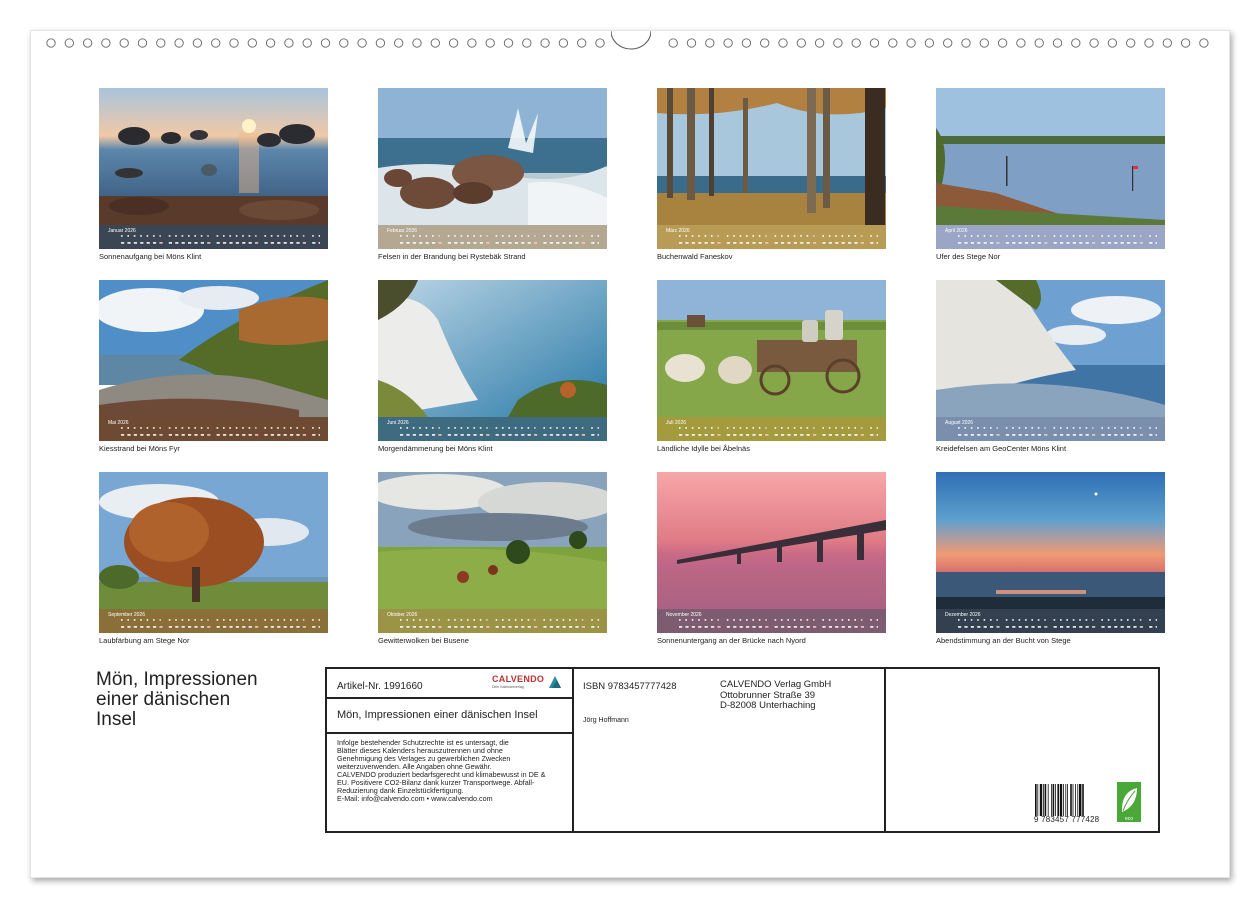 This screenshot has height=908, width=1260. I want to click on month-card-july: Juli 2026 Ländliche Idylle bei Åbelnäs, so click(771, 366).